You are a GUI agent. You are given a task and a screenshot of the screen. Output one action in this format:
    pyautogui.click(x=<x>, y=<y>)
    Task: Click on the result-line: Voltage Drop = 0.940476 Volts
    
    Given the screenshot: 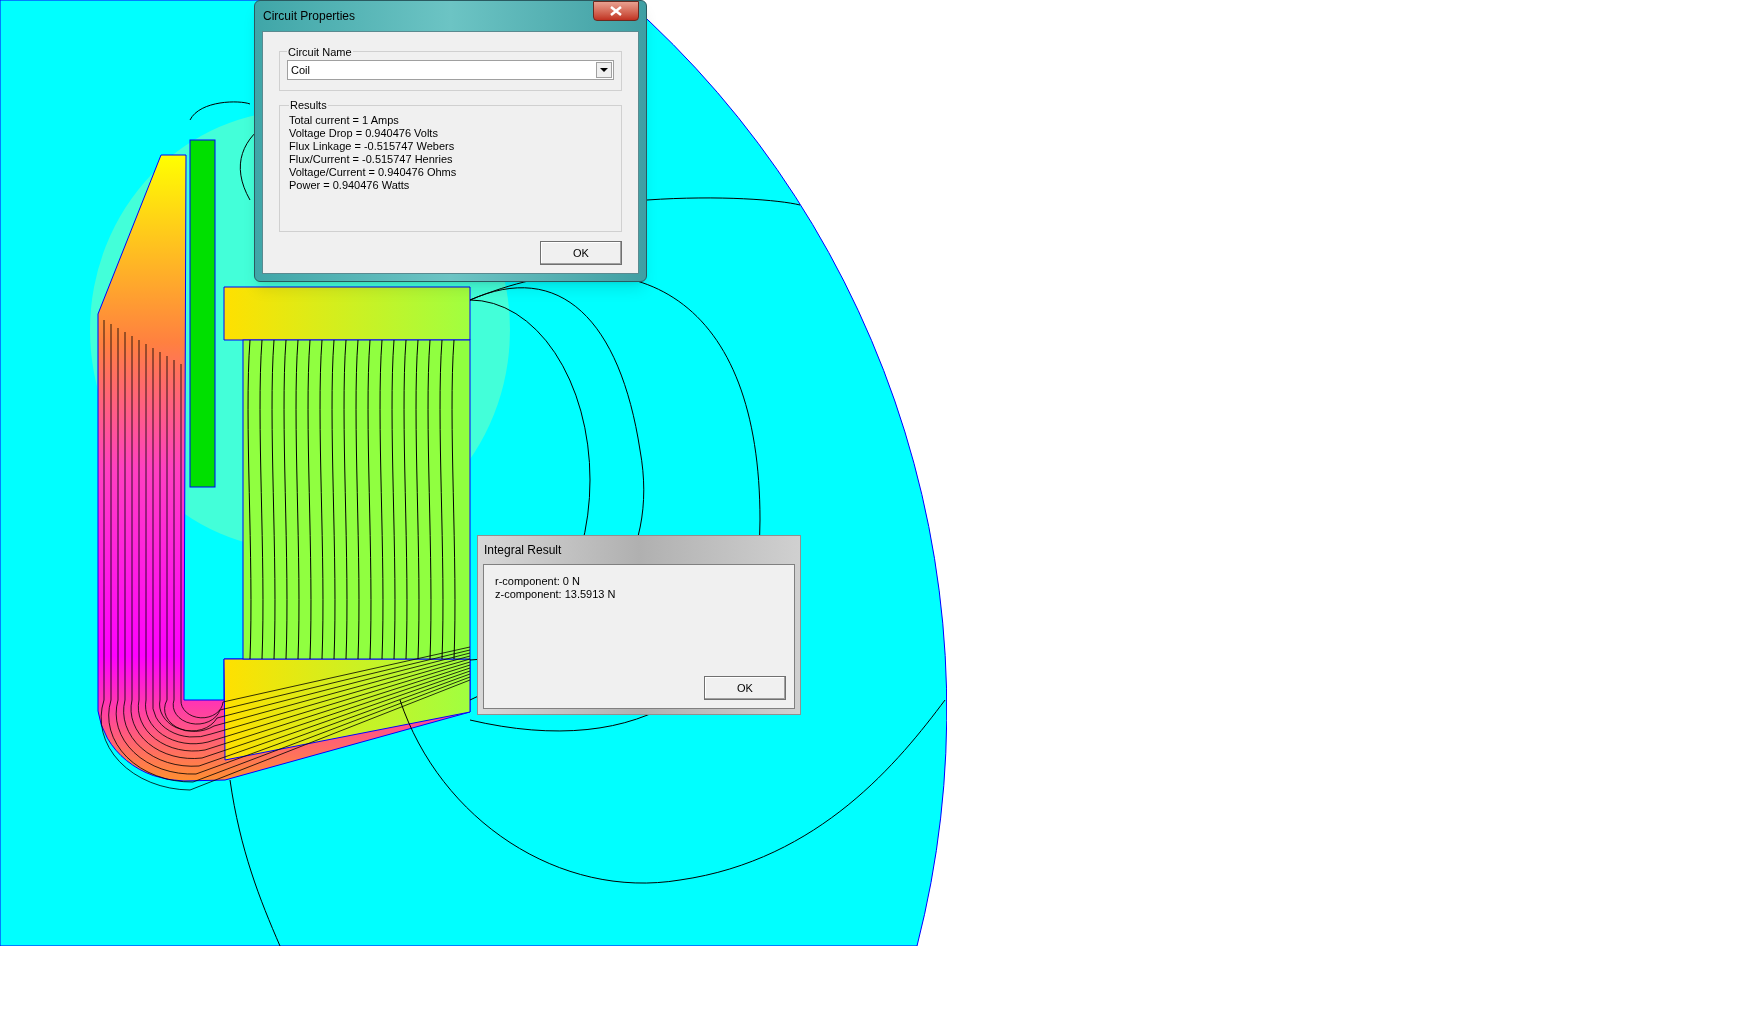 What is the action you would take?
    pyautogui.click(x=364, y=133)
    